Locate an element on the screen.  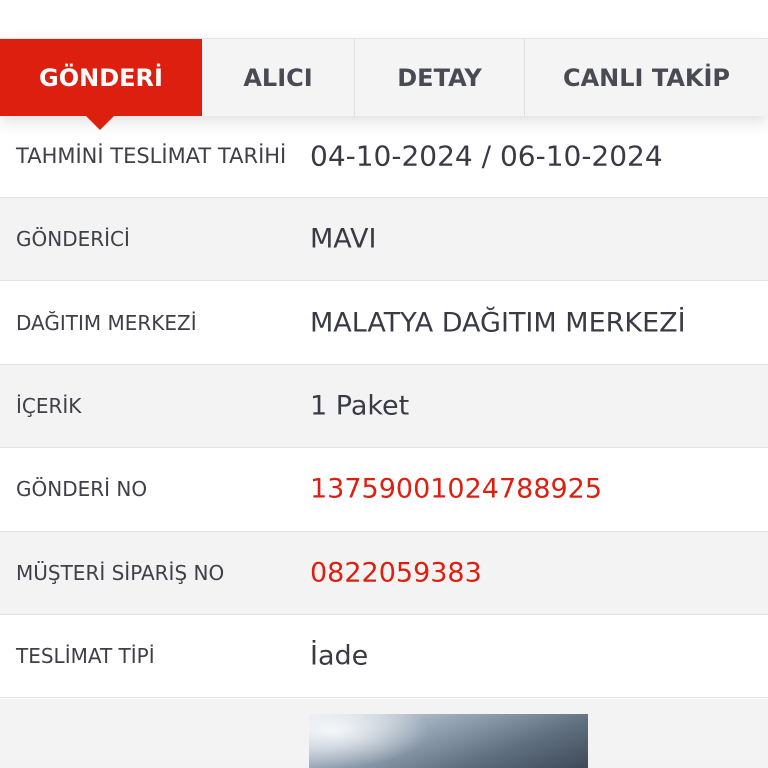
delivery-type-label: TESLİMAT TİPİ is located at coordinates (85, 656).